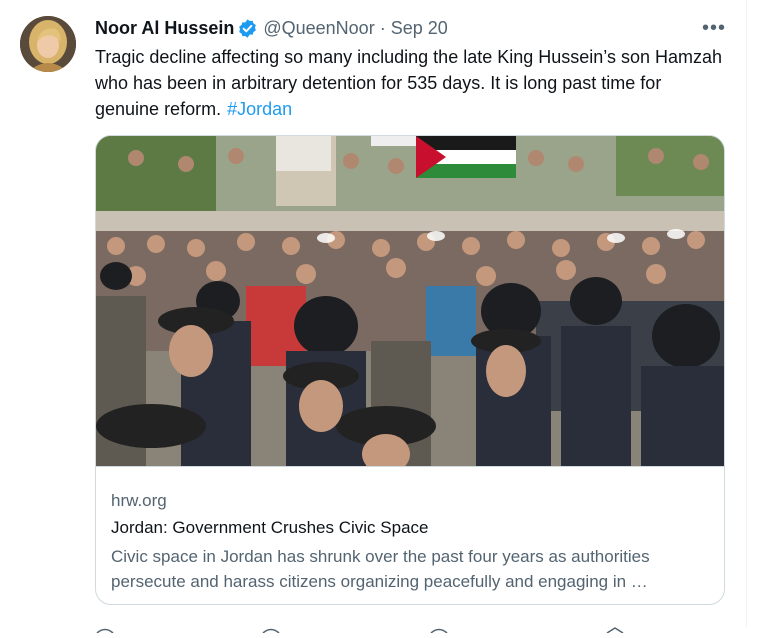 The width and height of the screenshot is (783, 638). Describe the element at coordinates (318, 28) in the screenshot. I see `author-handle: @QueenNoor` at that location.